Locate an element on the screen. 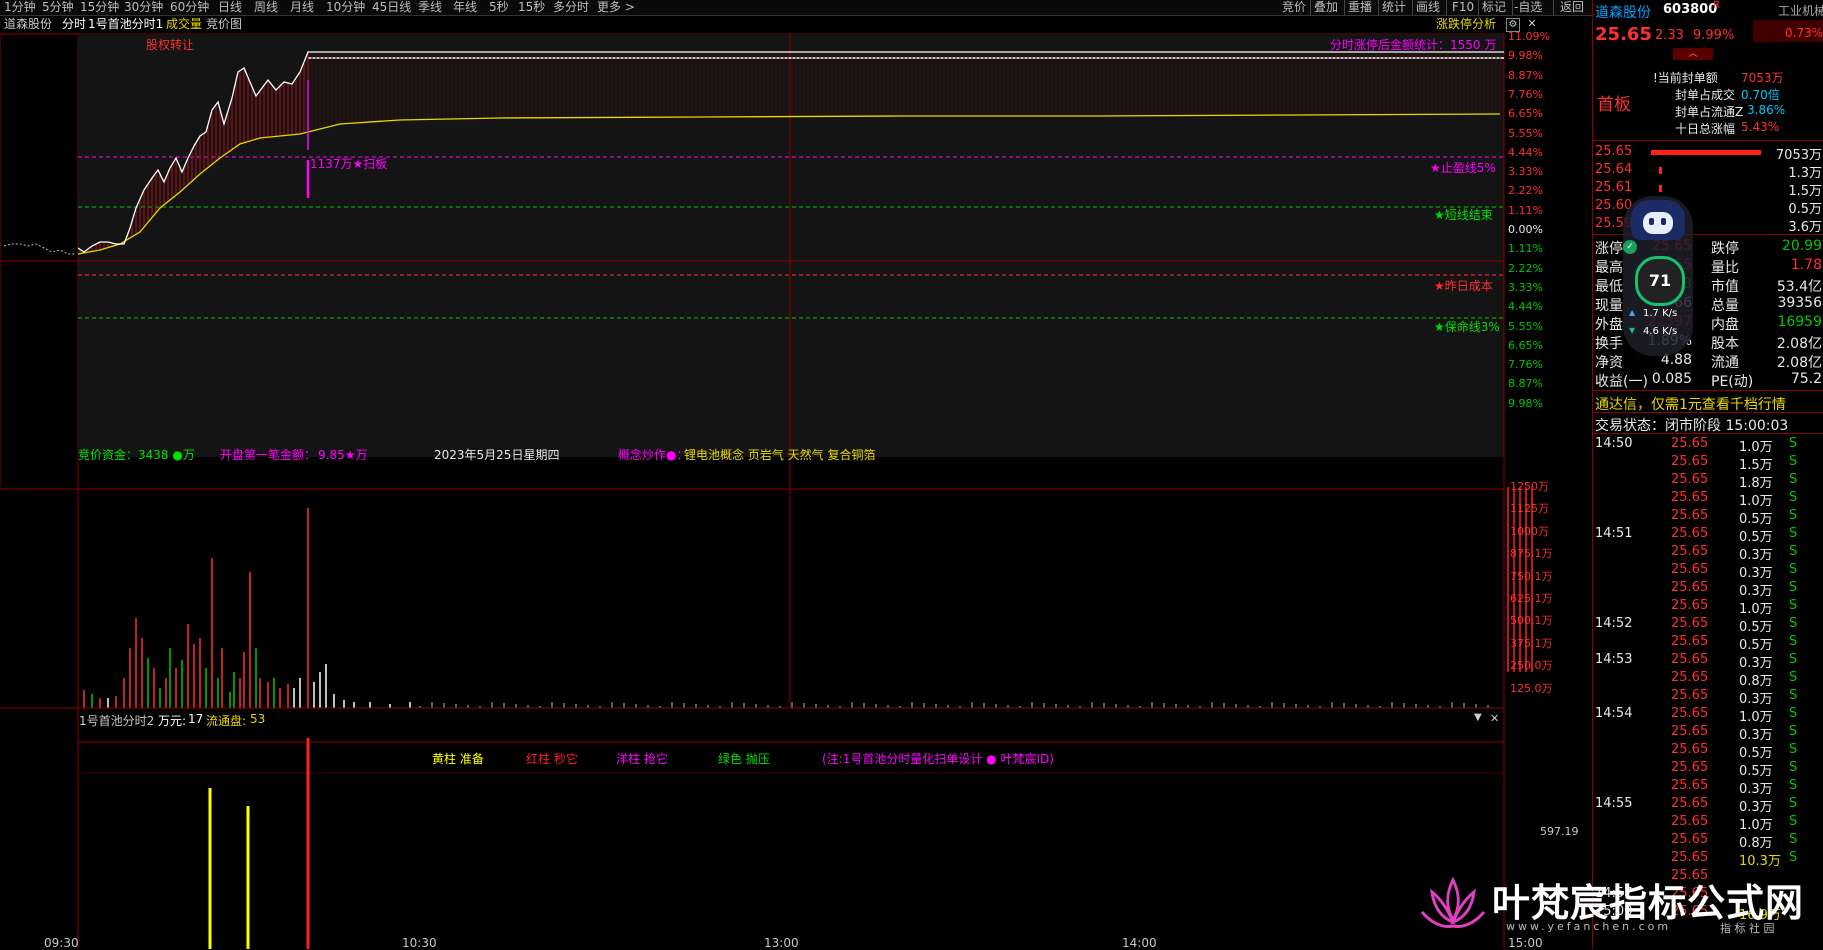 The image size is (1823, 950). stat-value: 0.085 is located at coordinates (1671, 379).